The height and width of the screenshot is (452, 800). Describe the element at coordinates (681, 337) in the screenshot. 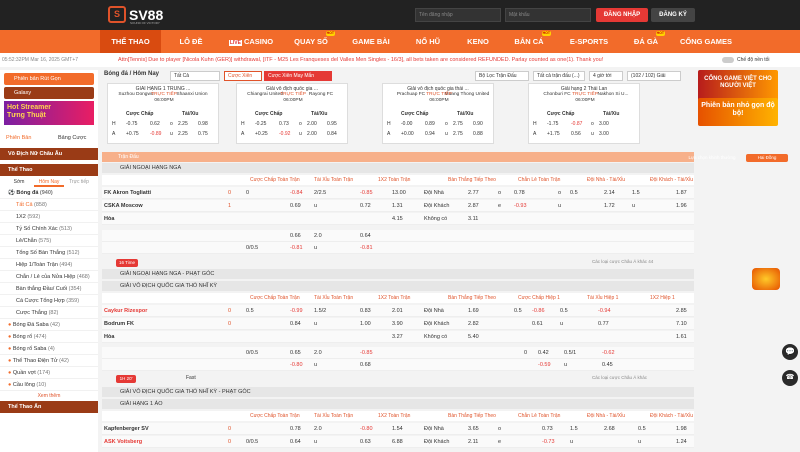

I see `odds-cell: 1.61` at that location.